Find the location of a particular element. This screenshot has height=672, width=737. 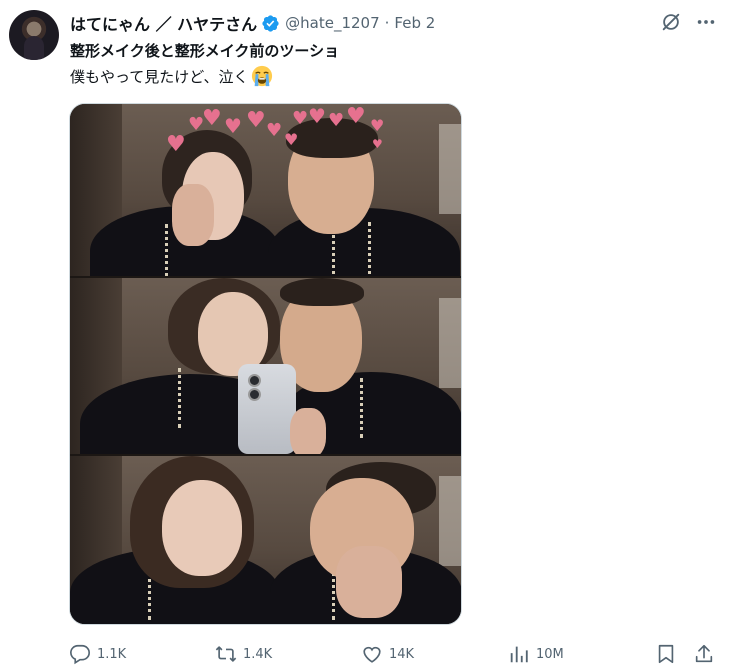

tweet-header: はてにゃん ／ ハヤテさん @hate_1207 · Feb 2 is located at coordinates (252, 23).